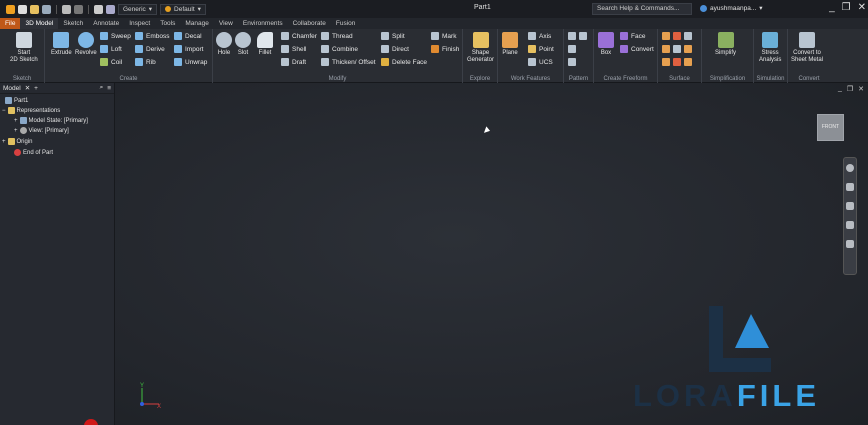  I want to click on redo-icon, so click(78, 9).